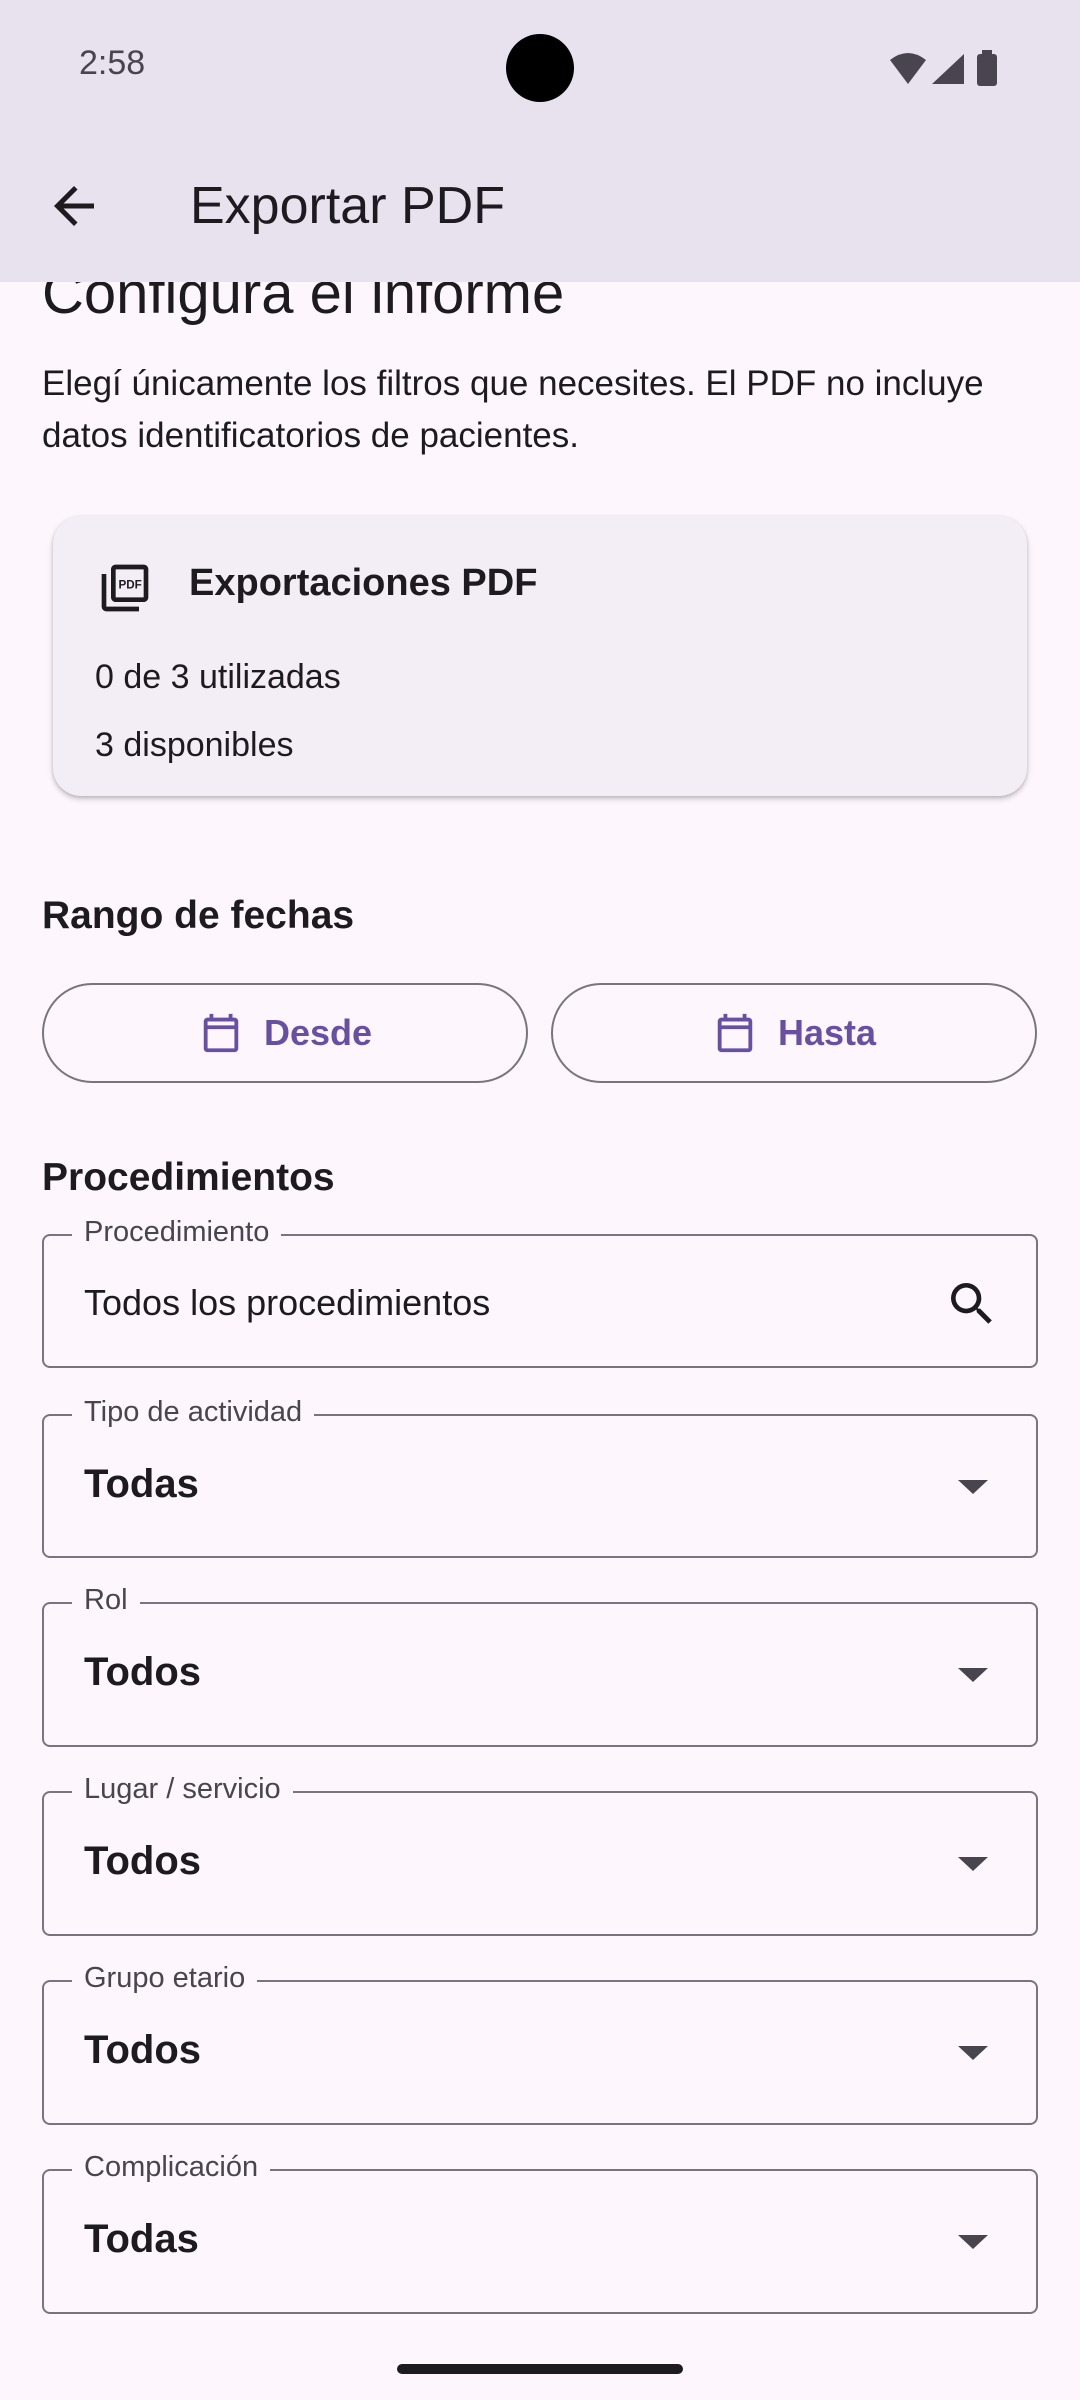 The height and width of the screenshot is (2400, 1080). What do you see at coordinates (188, 1177) in the screenshot?
I see `procedures-title: Procedimientos` at bounding box center [188, 1177].